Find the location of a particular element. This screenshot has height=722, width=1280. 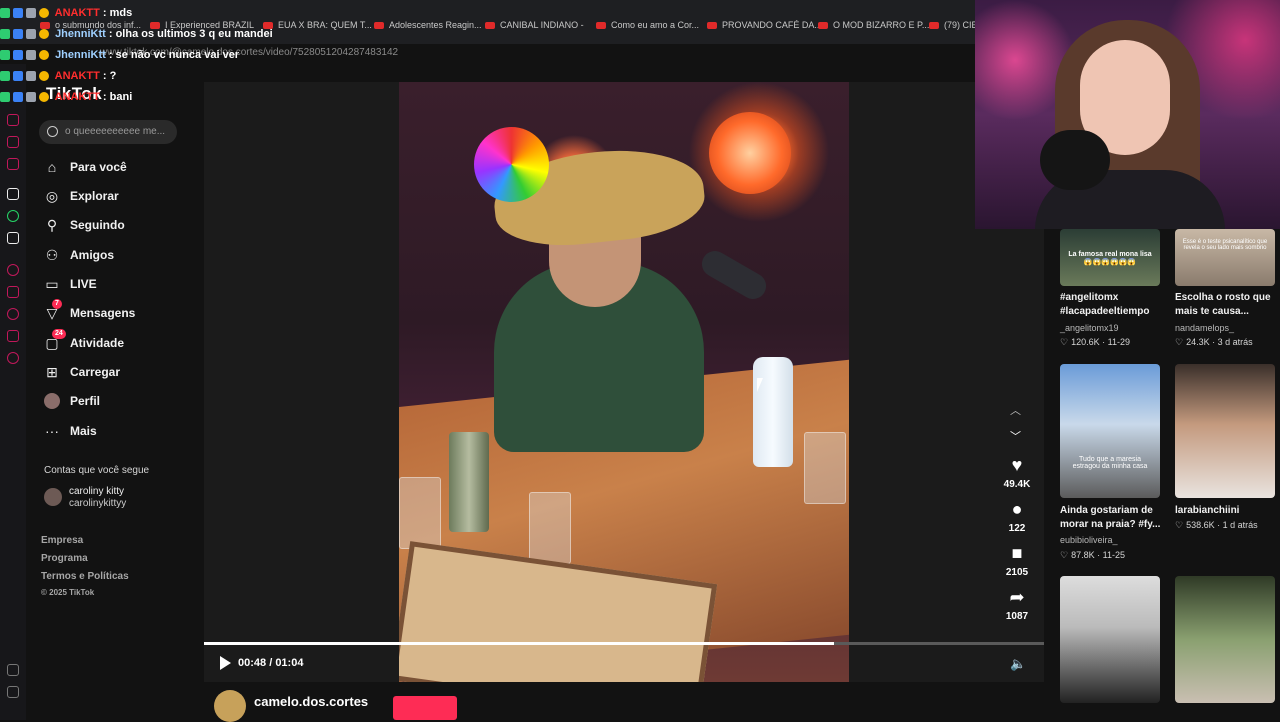

progress-bar is located at coordinates (624, 643).